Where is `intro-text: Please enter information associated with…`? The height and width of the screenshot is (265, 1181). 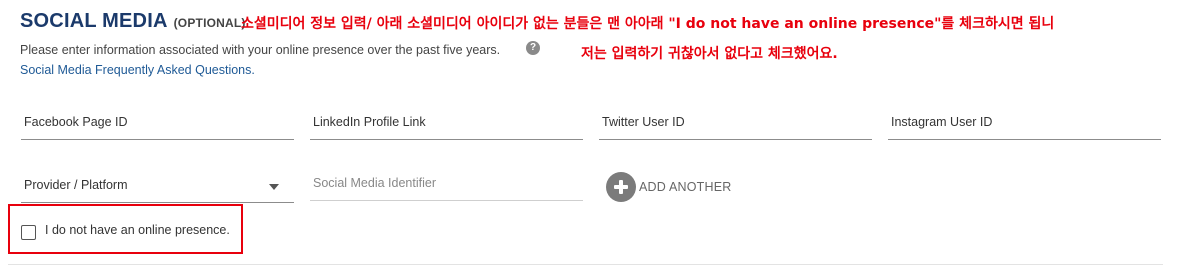 intro-text: Please enter information associated with… is located at coordinates (260, 50).